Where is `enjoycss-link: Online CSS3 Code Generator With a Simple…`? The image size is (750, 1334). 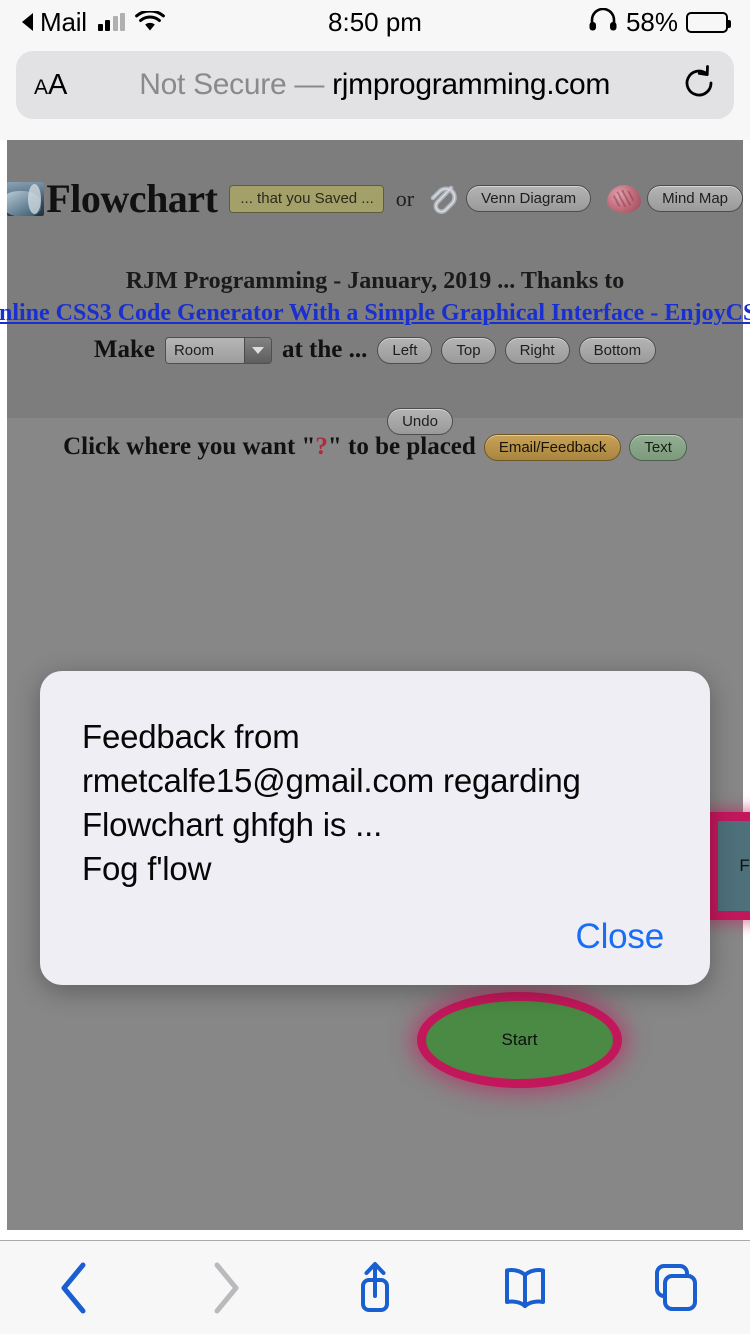
enjoycss-link: Online CSS3 Code Generator With a Simple… is located at coordinates (375, 313).